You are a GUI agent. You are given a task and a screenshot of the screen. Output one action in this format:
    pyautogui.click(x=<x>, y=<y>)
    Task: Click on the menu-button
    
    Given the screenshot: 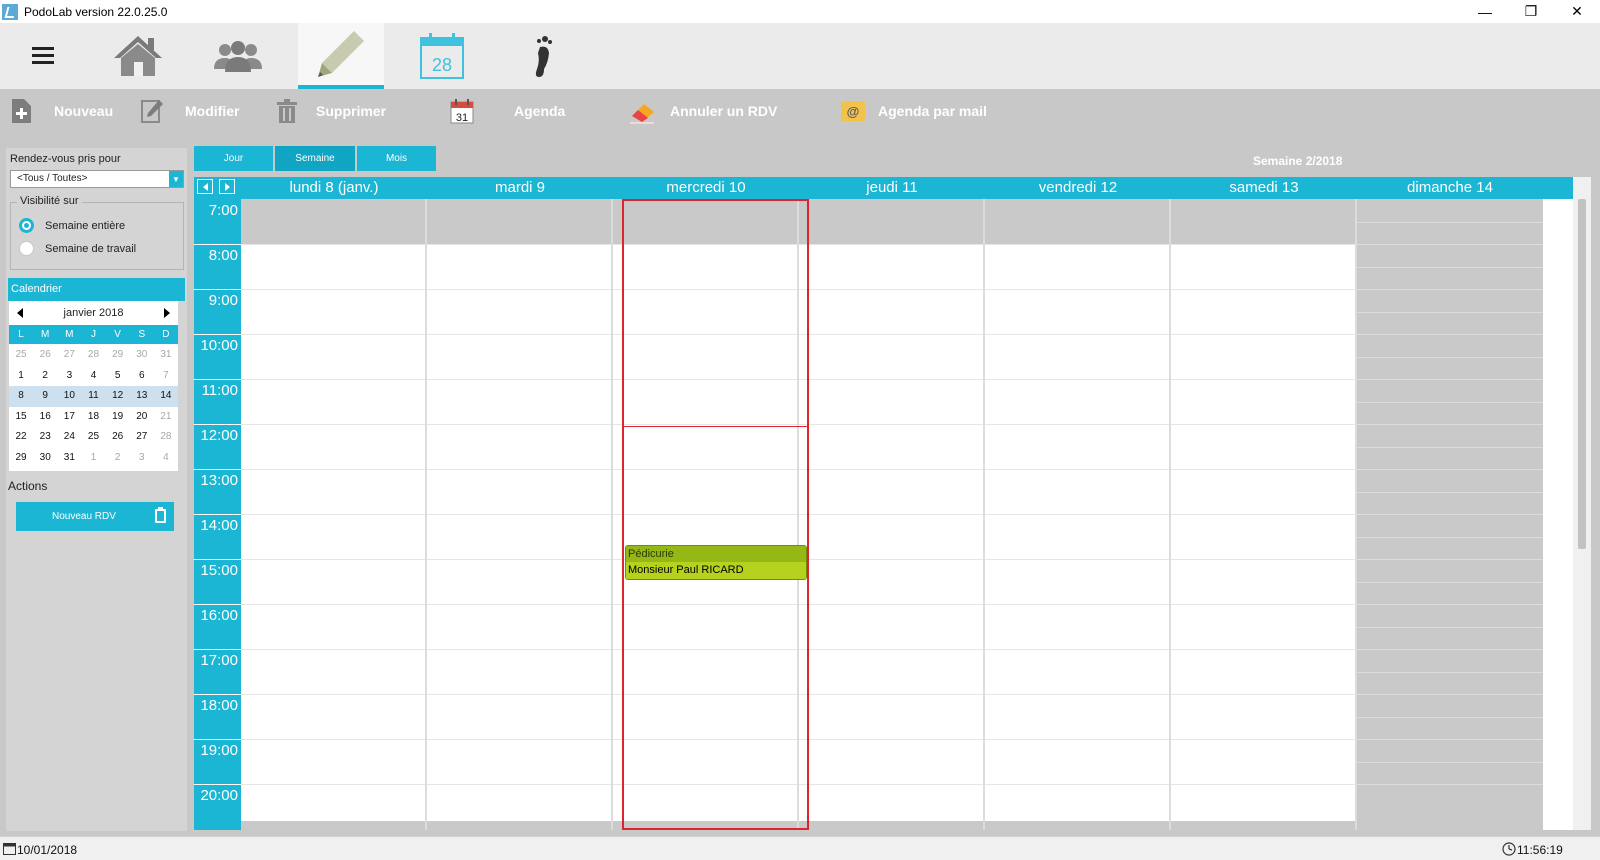 What is the action you would take?
    pyautogui.click(x=43, y=56)
    